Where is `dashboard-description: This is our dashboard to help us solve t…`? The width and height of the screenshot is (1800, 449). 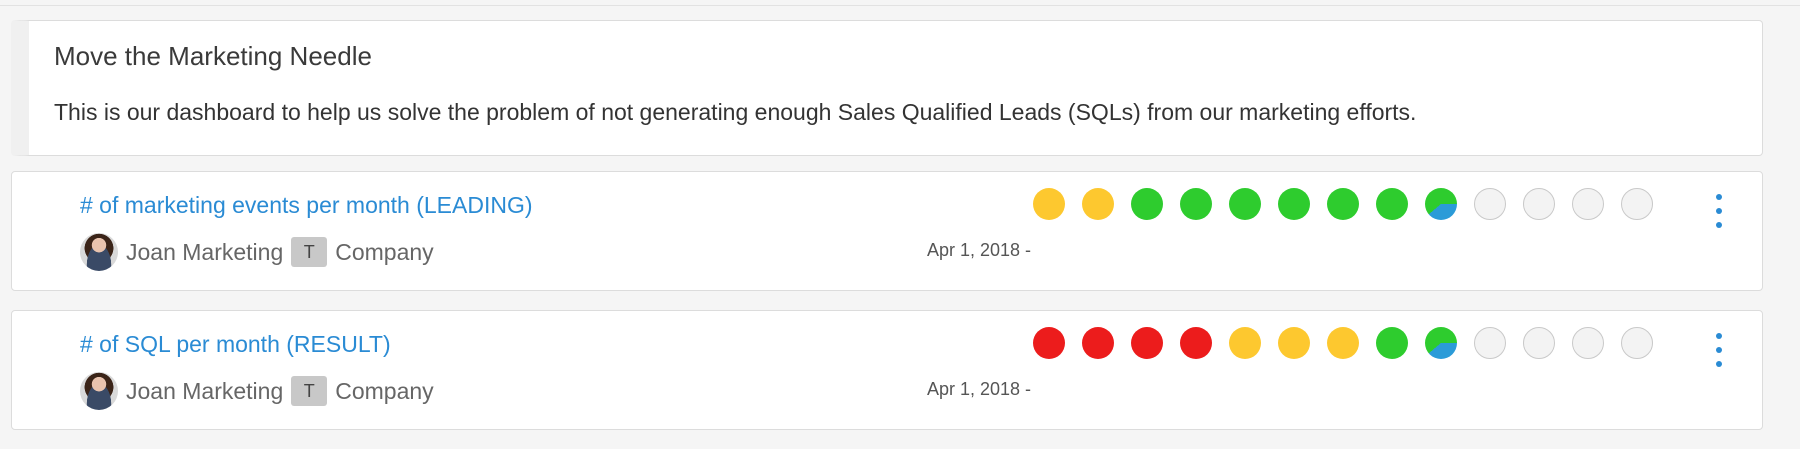 dashboard-description: This is our dashboard to help us solve t… is located at coordinates (735, 112).